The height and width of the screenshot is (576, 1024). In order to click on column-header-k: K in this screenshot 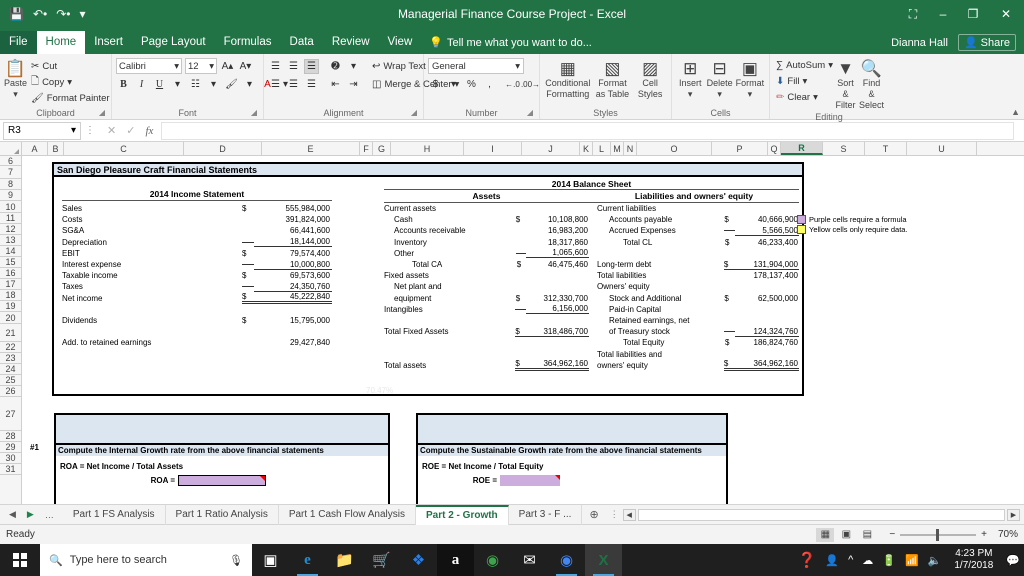, I will do `click(586, 148)`.